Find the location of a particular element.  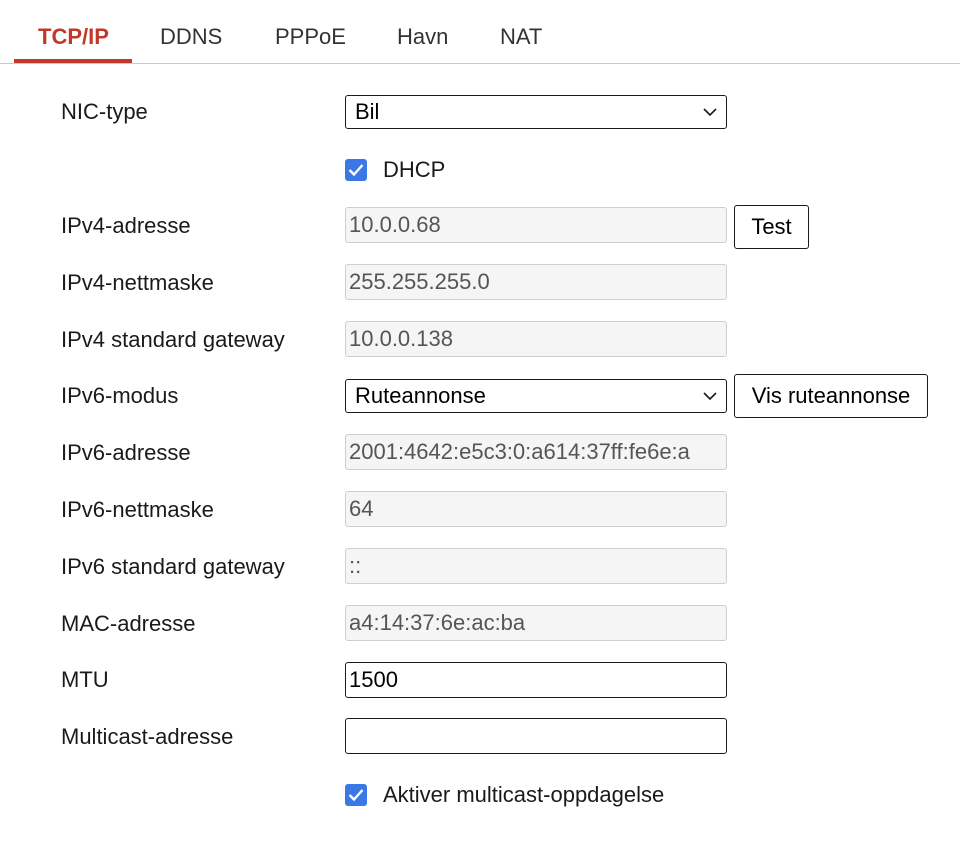

ipv6-address-field: 2001:4642:e5c3:0:a614:37ff:fe6e:a is located at coordinates (536, 452).